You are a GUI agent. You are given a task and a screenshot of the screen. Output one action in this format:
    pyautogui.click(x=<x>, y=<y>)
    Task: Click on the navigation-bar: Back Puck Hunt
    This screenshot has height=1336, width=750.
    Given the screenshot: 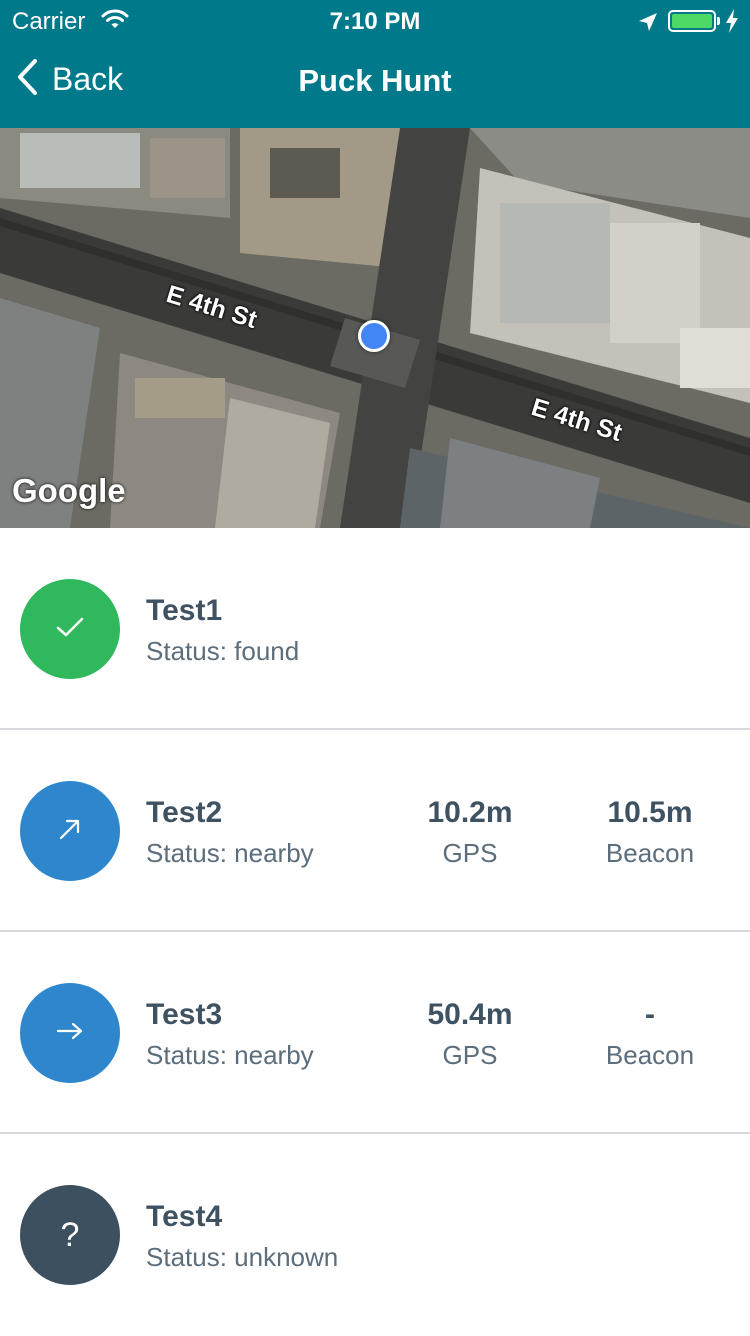 What is the action you would take?
    pyautogui.click(x=375, y=86)
    